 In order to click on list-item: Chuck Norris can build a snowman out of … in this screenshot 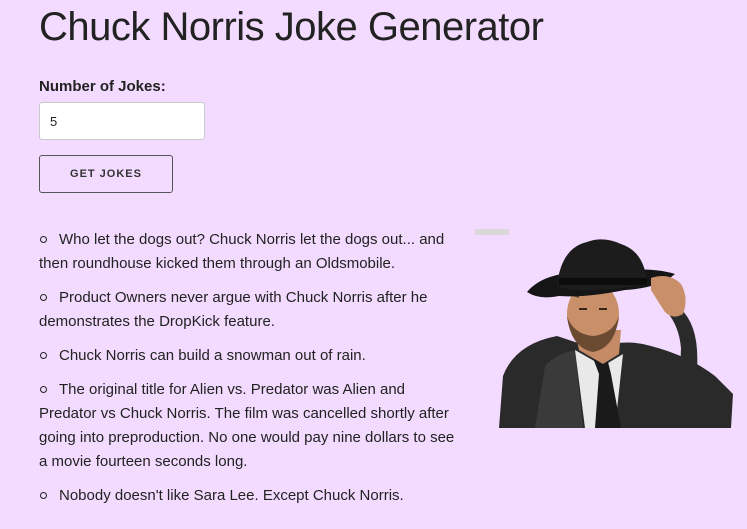, I will do `click(249, 356)`.